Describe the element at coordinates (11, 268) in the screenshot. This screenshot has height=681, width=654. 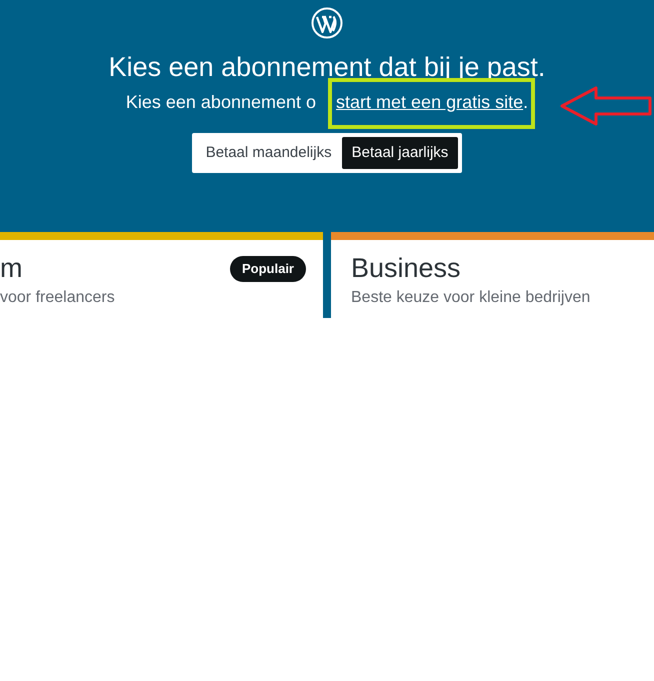
I see `plan-name: m` at that location.